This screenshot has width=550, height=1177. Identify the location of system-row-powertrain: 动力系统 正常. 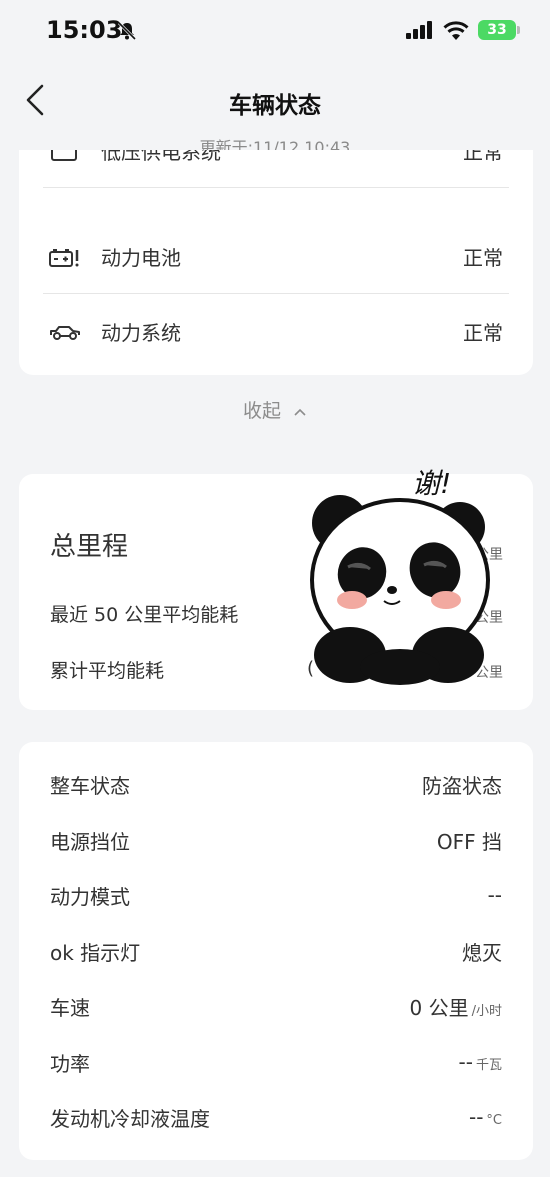
(276, 331).